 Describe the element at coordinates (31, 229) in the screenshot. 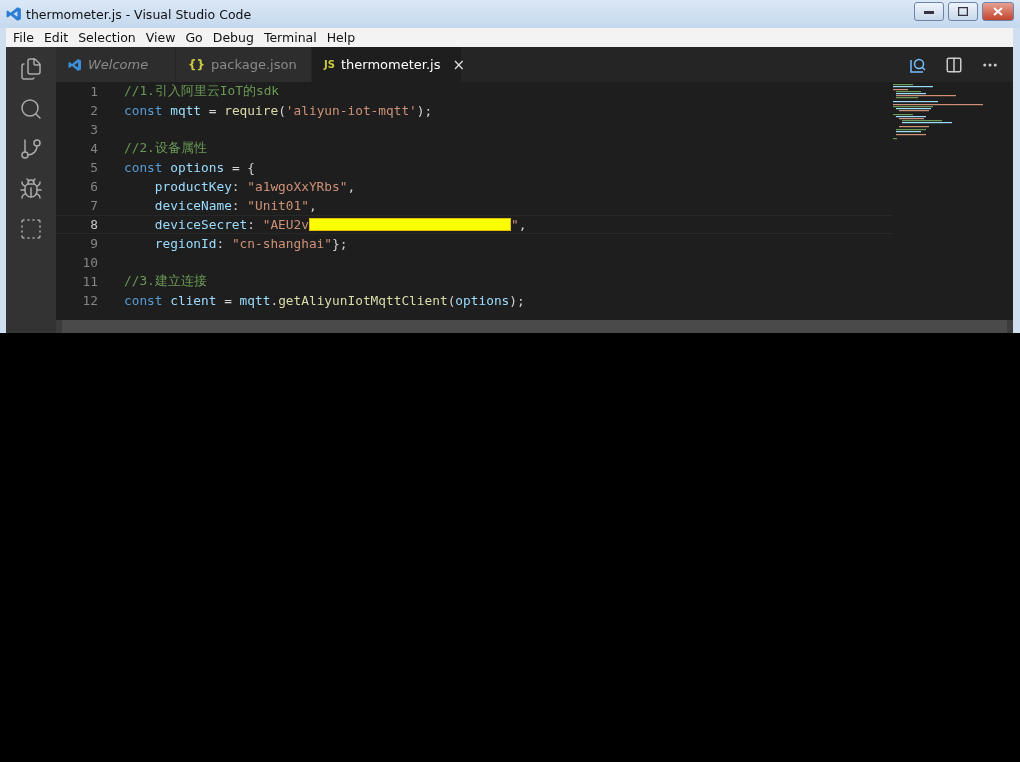

I see `extensions-icon` at that location.